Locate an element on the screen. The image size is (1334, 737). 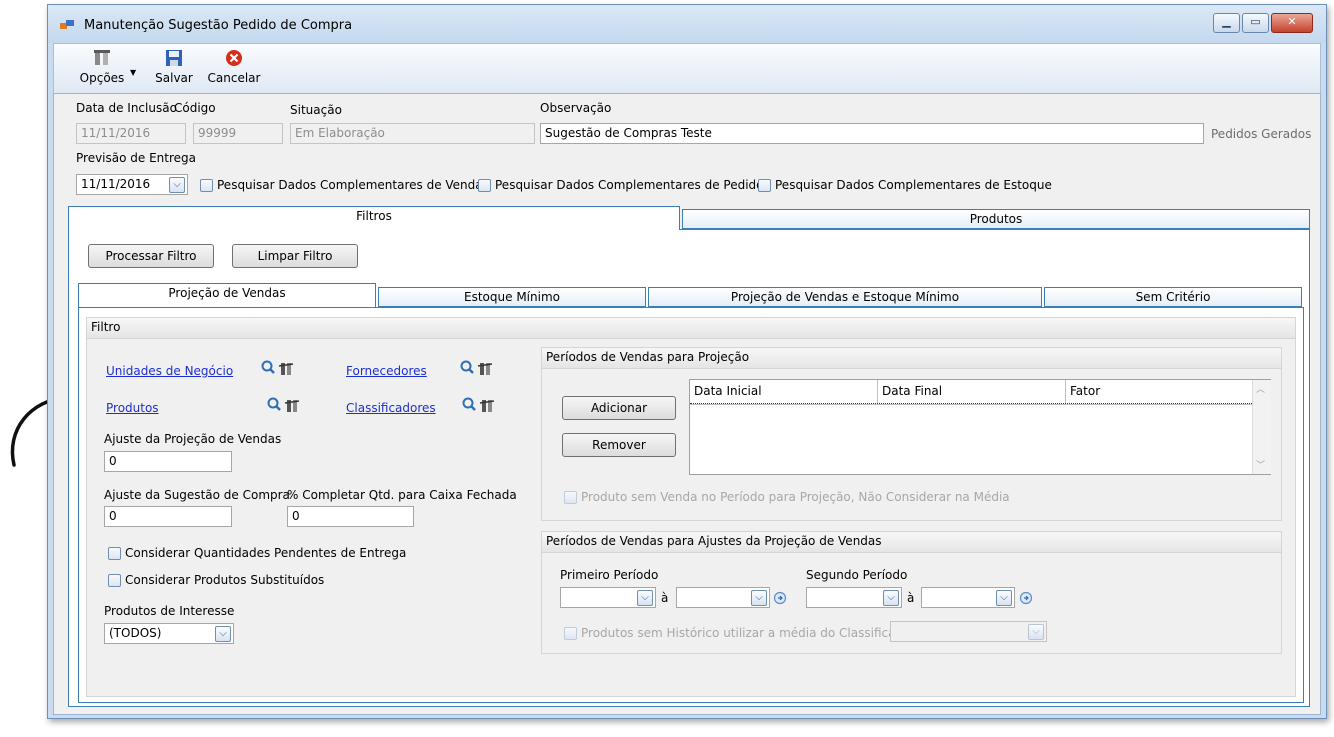
first-period-to-label: à is located at coordinates (665, 598).